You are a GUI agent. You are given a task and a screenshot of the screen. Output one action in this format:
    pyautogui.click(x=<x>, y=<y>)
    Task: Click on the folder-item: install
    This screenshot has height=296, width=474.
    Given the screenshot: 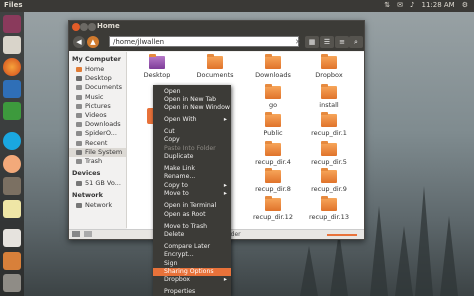 What is the action you would take?
    pyautogui.click(x=329, y=96)
    